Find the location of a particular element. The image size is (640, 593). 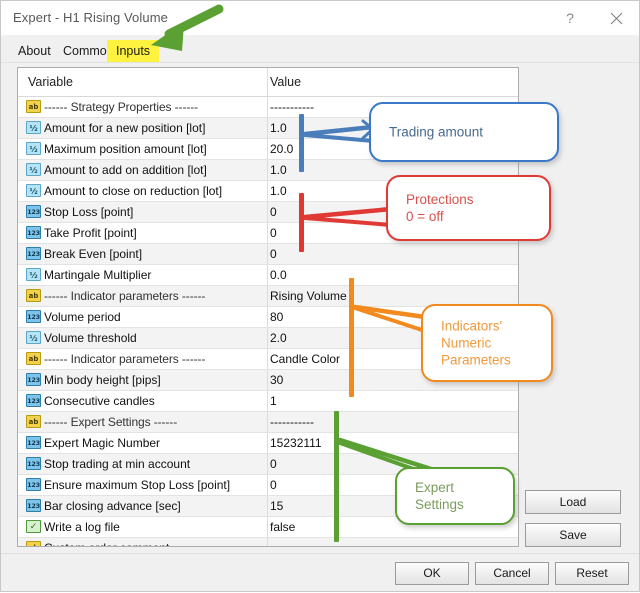

callout-trading-amount-text: Trading amount is located at coordinates (436, 132).